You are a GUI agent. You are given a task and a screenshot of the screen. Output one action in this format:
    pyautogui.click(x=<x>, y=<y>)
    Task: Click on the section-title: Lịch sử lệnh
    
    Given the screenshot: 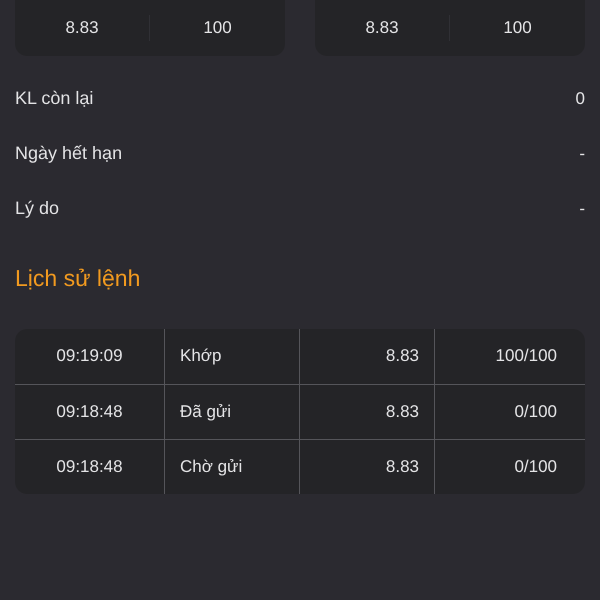 What is the action you would take?
    pyautogui.click(x=78, y=278)
    